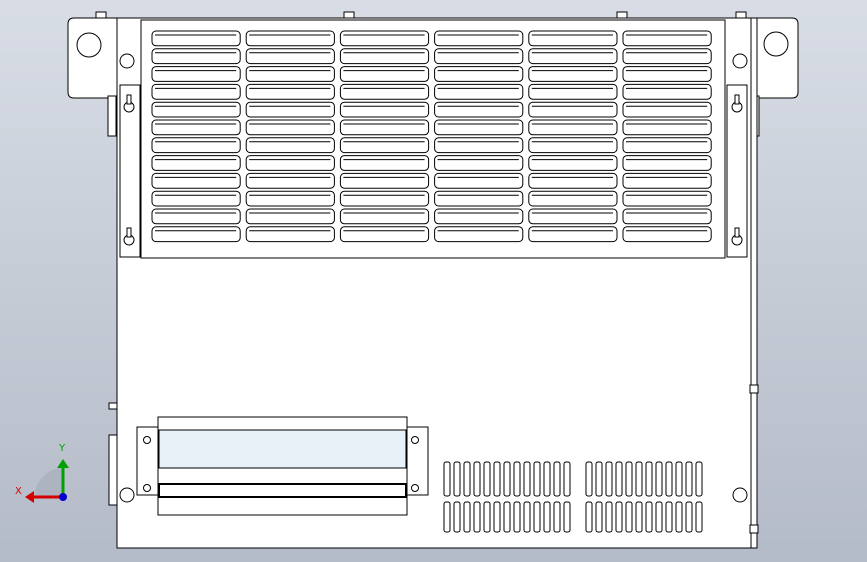 Image resolution: width=867 pixels, height=562 pixels. Describe the element at coordinates (282, 449) in the screenshot. I see `display-panel` at that location.